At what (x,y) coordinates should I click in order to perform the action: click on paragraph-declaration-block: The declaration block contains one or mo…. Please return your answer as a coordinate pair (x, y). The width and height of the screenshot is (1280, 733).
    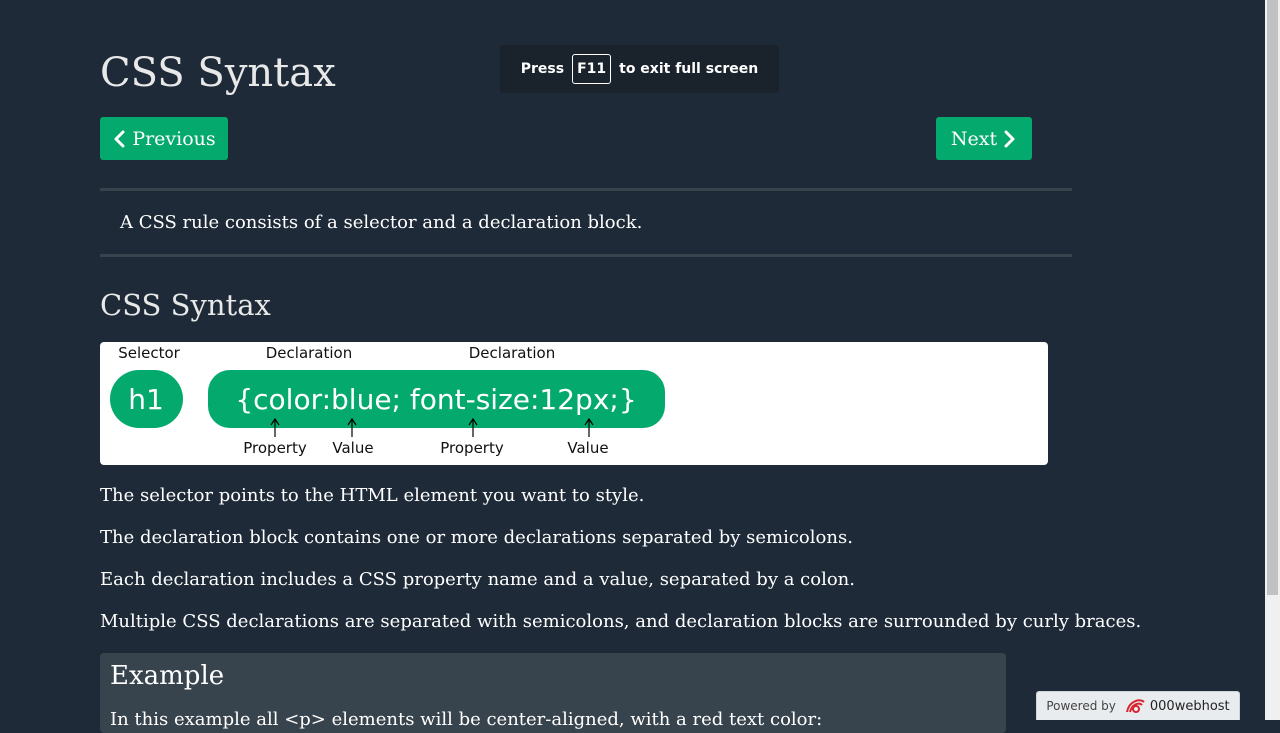
    Looking at the image, I should click on (476, 537).